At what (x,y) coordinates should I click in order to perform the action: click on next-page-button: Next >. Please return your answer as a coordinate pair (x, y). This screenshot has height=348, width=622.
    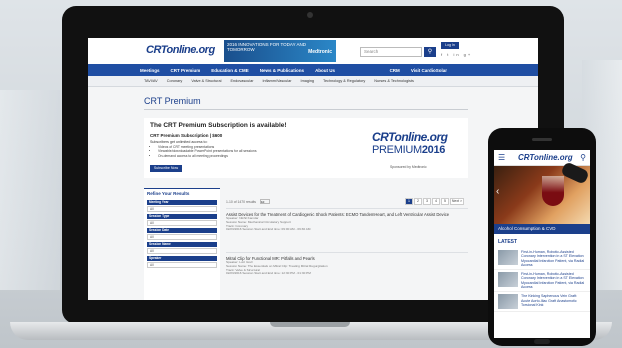
    Looking at the image, I should click on (457, 201).